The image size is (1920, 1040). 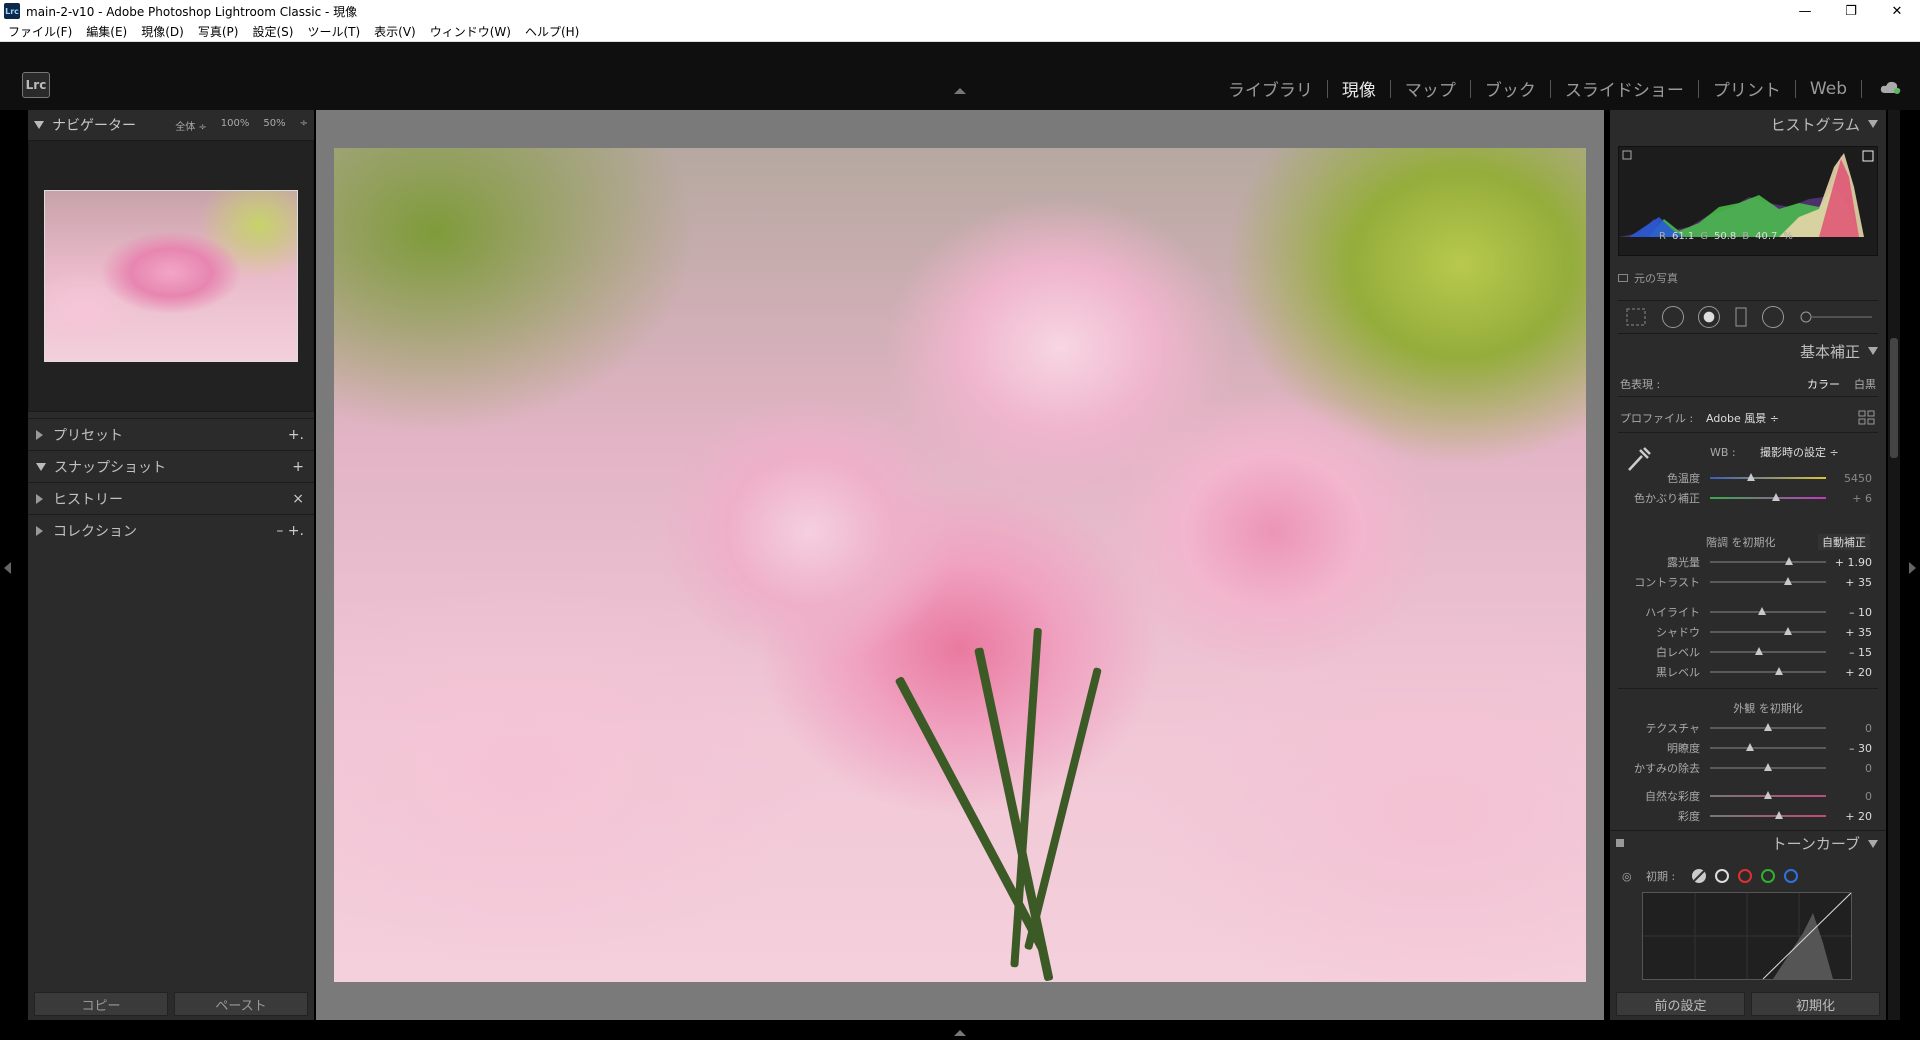 I want to click on collapse-left-panel-icon, so click(x=7, y=568).